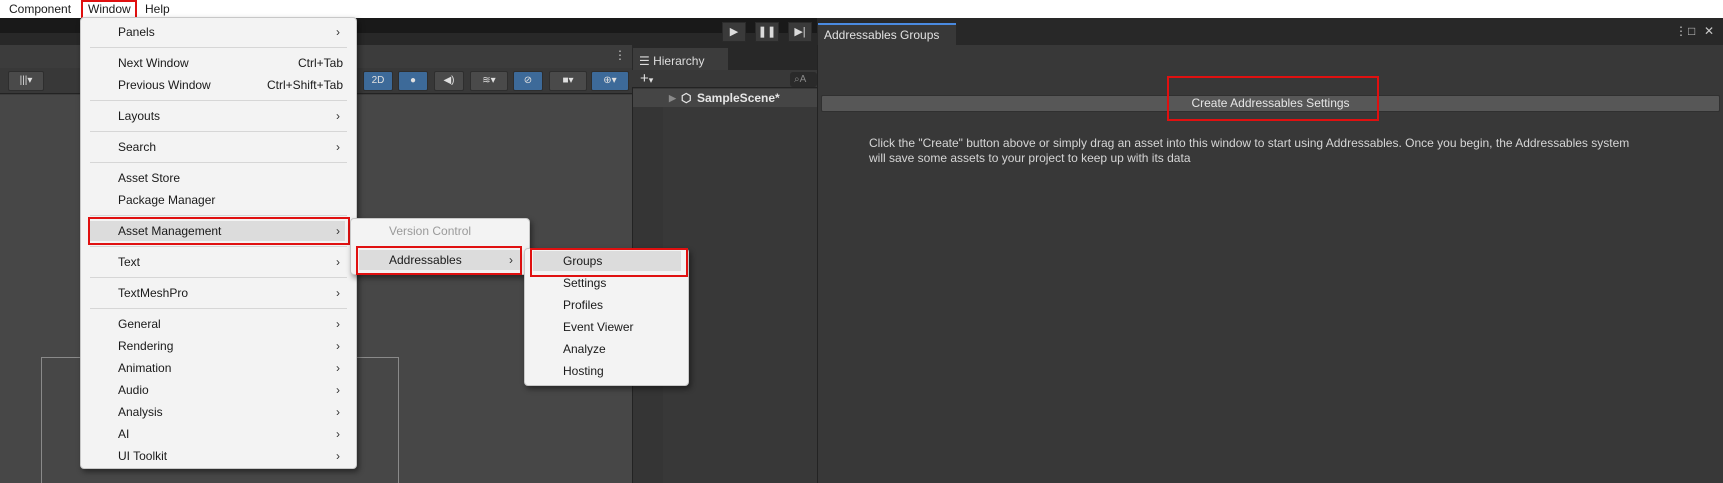 The width and height of the screenshot is (1723, 483). I want to click on hierarchy-scene-row: ▶ ⬡ SampleScene*, so click(725, 98).